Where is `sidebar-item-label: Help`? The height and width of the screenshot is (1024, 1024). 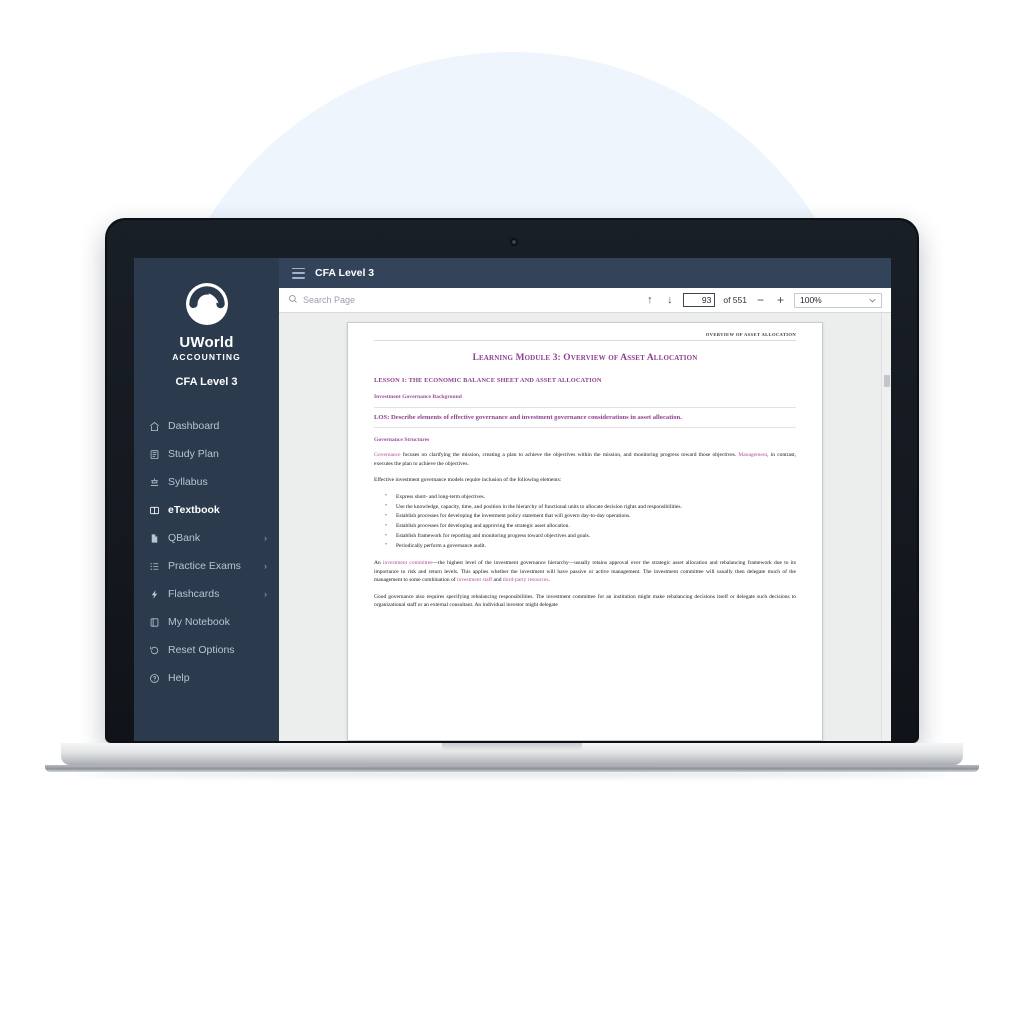
sidebar-item-label: Help is located at coordinates (179, 677).